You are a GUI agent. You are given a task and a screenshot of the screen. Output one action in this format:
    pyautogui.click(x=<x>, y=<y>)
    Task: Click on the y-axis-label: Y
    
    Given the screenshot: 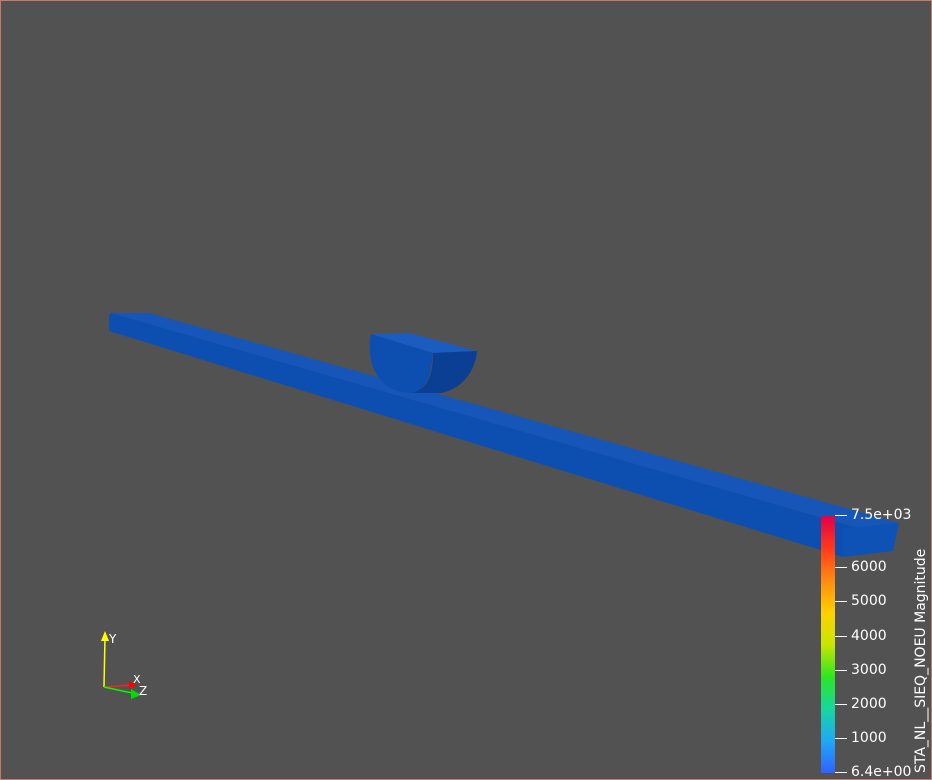 What is the action you would take?
    pyautogui.click(x=112, y=639)
    